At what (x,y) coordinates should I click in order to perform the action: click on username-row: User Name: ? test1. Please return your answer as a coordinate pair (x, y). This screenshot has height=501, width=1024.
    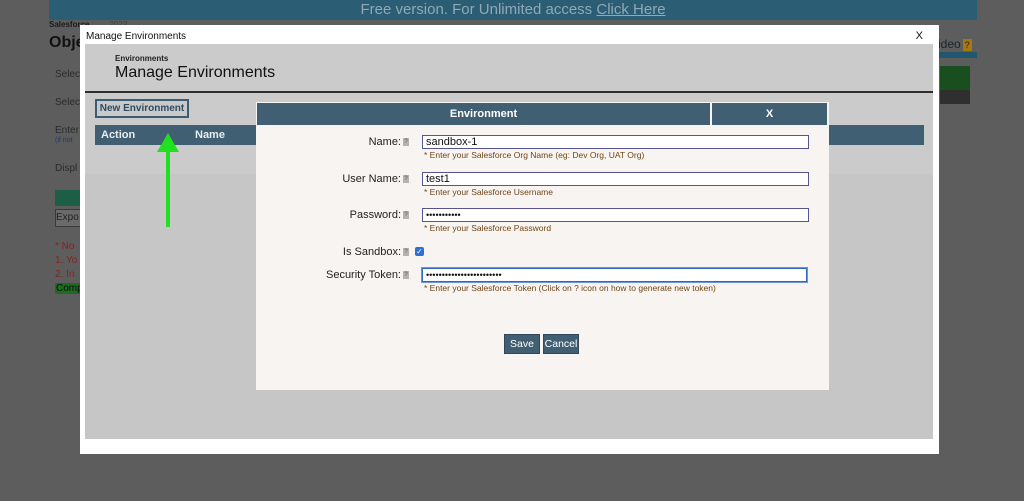
    Looking at the image, I should click on (542, 179).